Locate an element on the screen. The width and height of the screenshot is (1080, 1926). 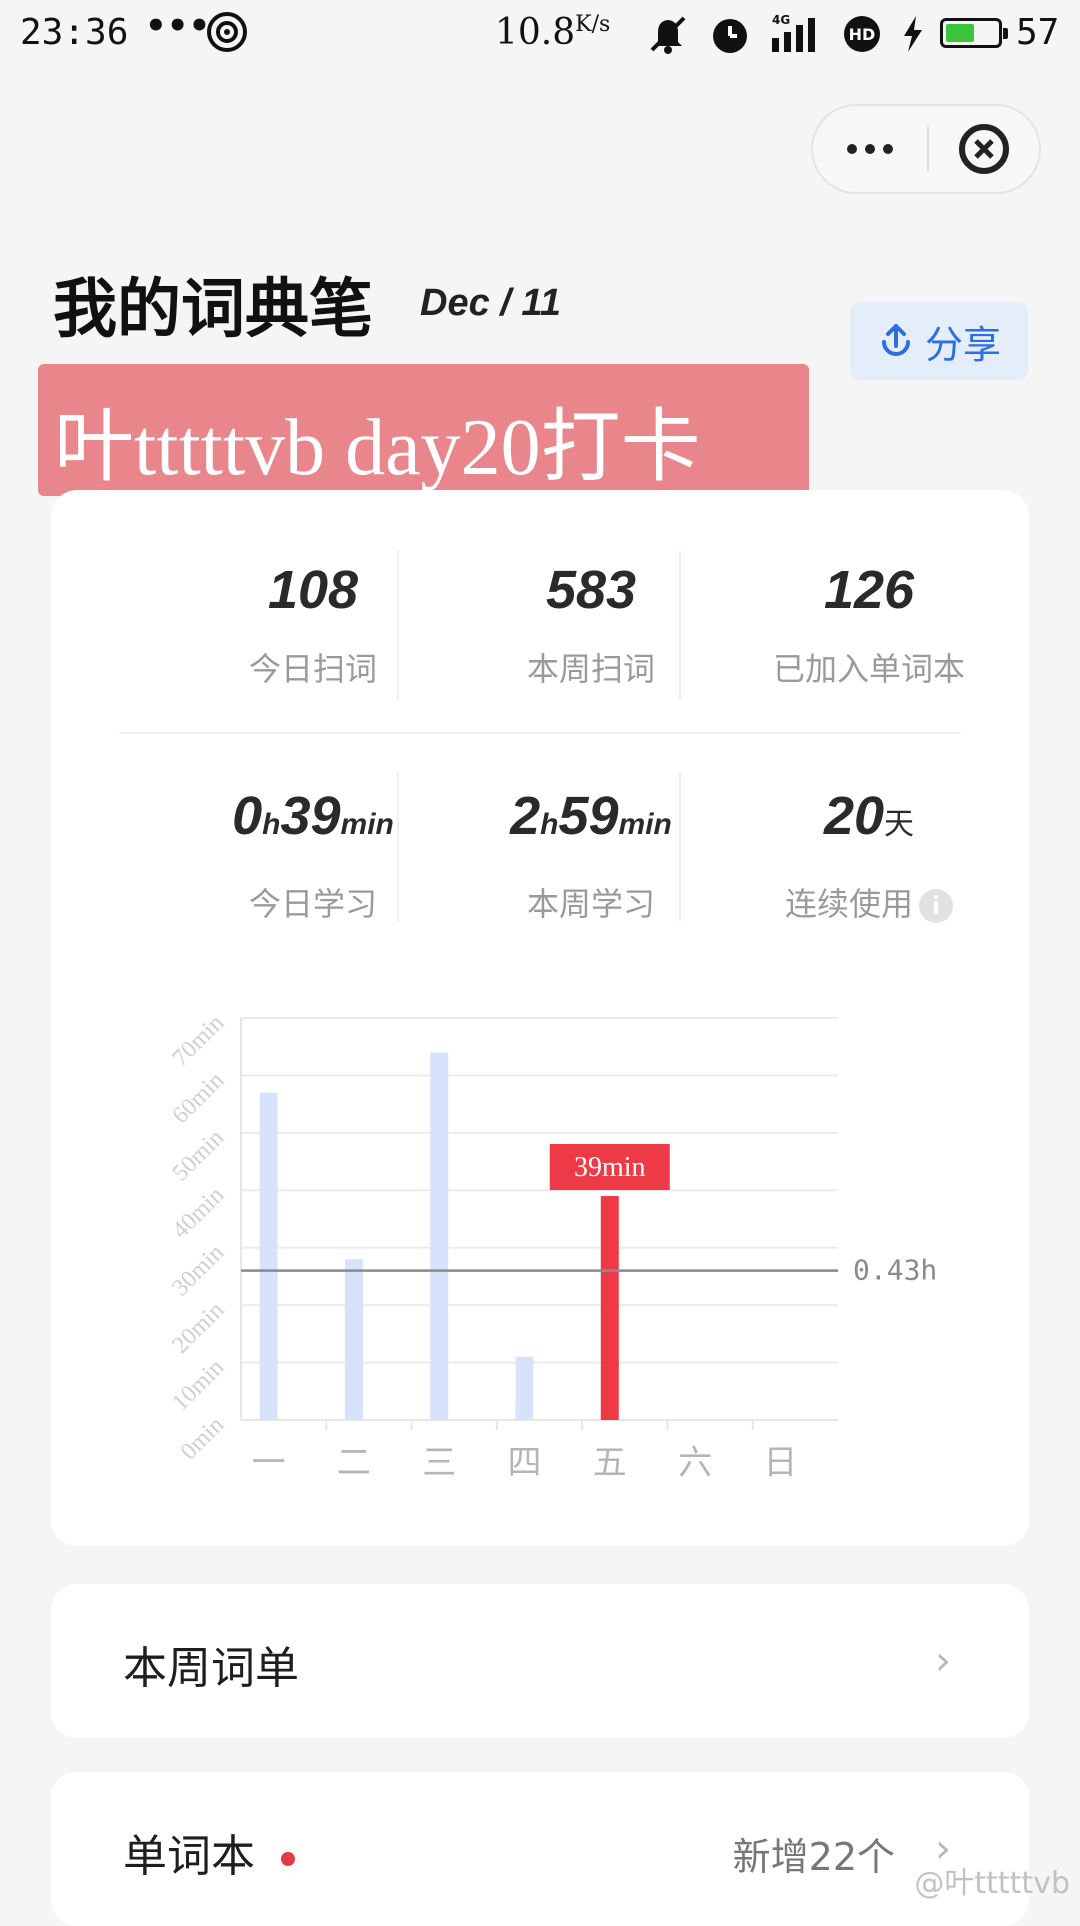
speed-unit: K/s is located at coordinates (593, 24).